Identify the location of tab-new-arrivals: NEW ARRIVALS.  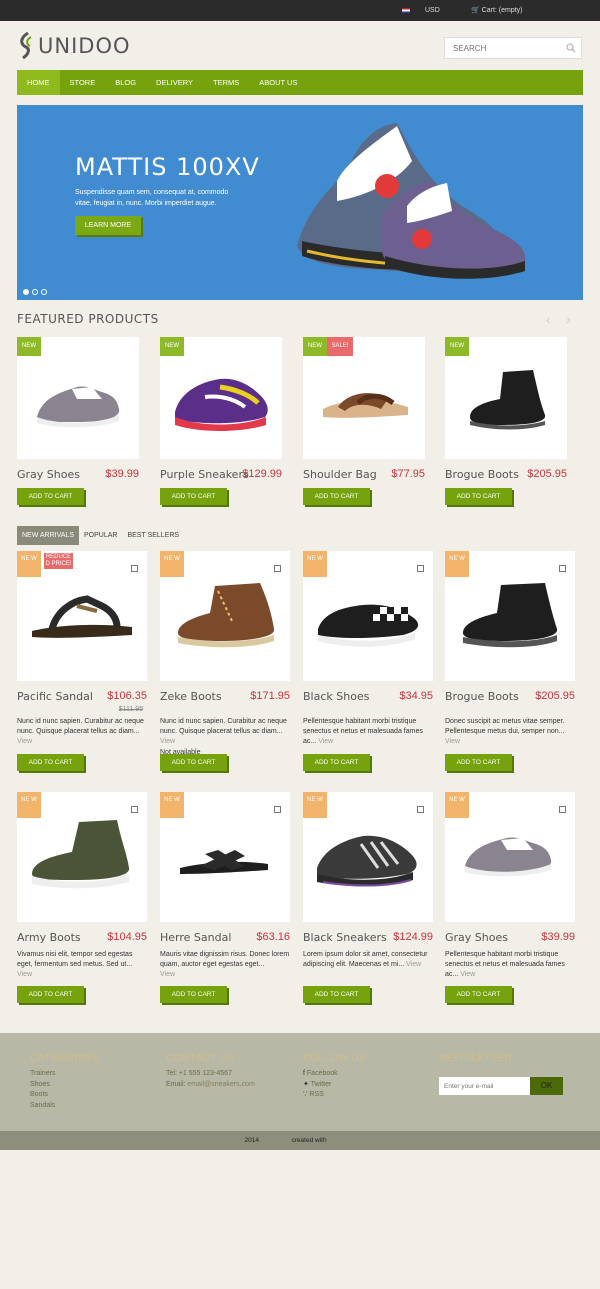
(48, 535).